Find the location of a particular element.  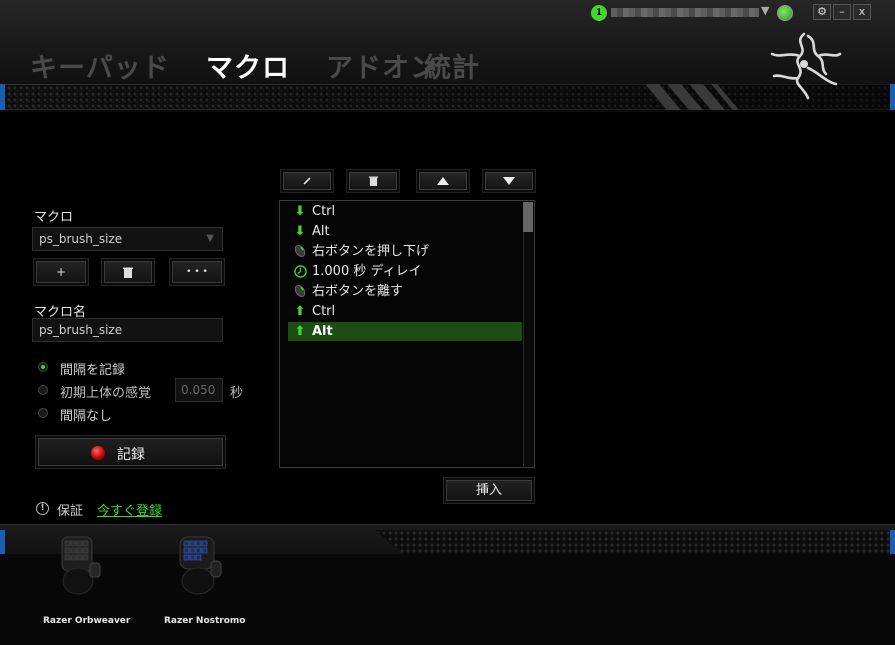

move-up-button is located at coordinates (443, 181).